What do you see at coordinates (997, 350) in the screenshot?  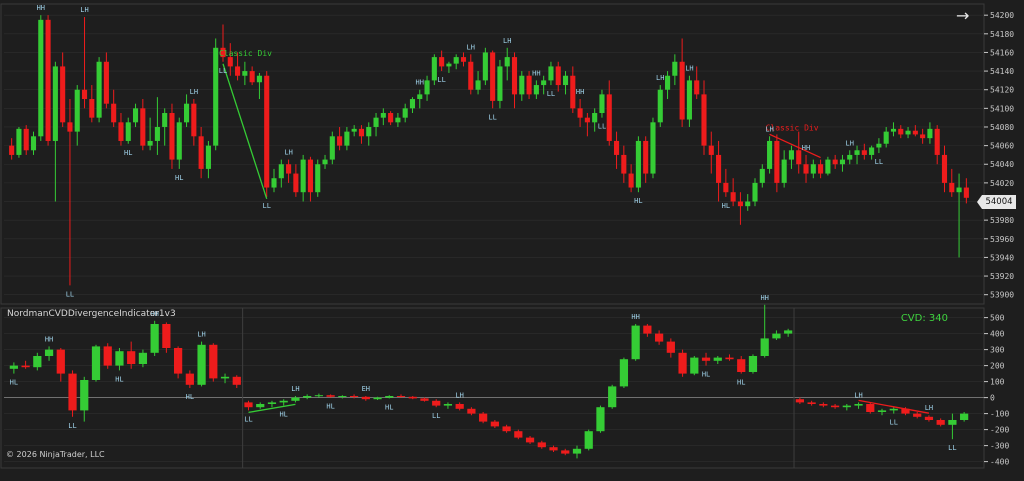 I see `y-tick-label: 300` at bounding box center [997, 350].